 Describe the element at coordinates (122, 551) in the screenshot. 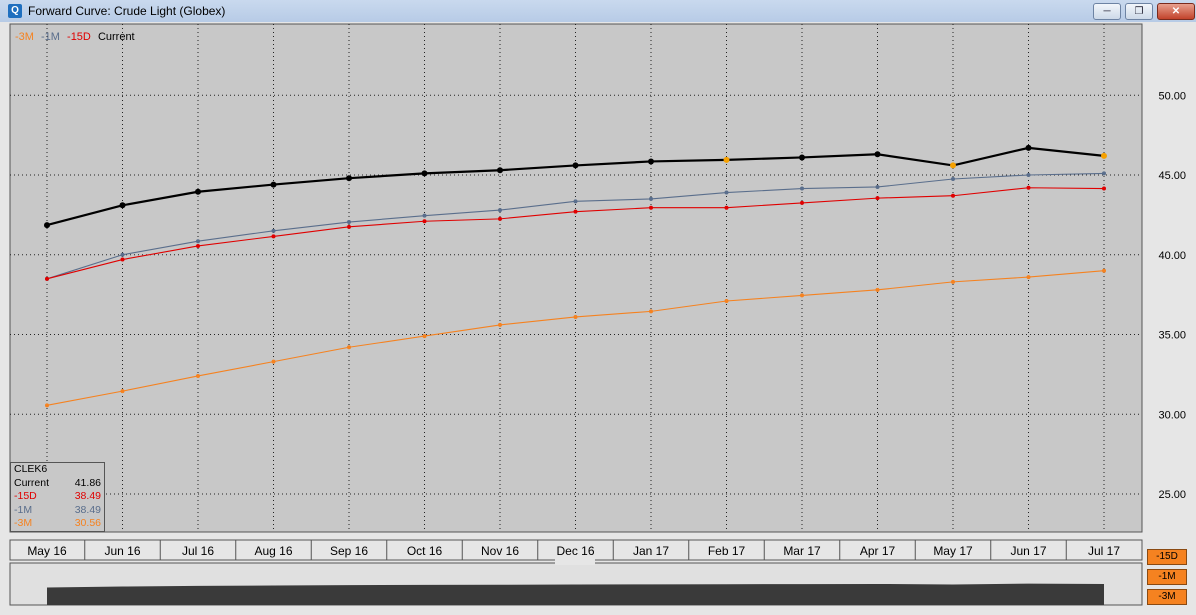

I see `x-tick-label: Jun 16` at that location.